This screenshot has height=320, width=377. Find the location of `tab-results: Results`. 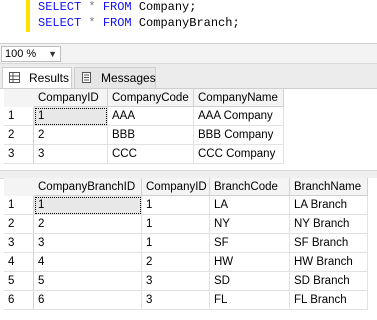

tab-results: Results is located at coordinates (37, 77).